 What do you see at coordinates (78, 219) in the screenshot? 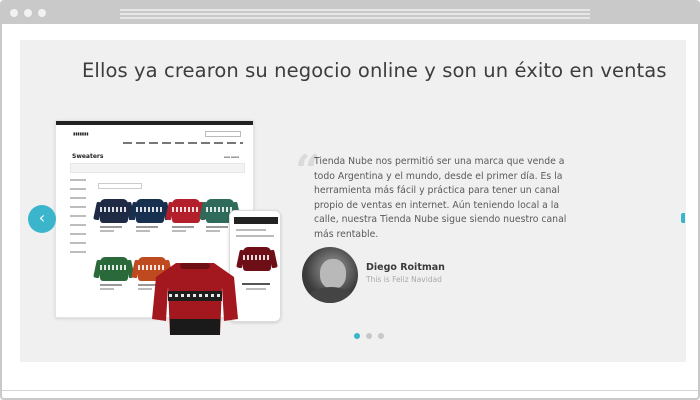
I see `store-filter-sidebar` at bounding box center [78, 219].